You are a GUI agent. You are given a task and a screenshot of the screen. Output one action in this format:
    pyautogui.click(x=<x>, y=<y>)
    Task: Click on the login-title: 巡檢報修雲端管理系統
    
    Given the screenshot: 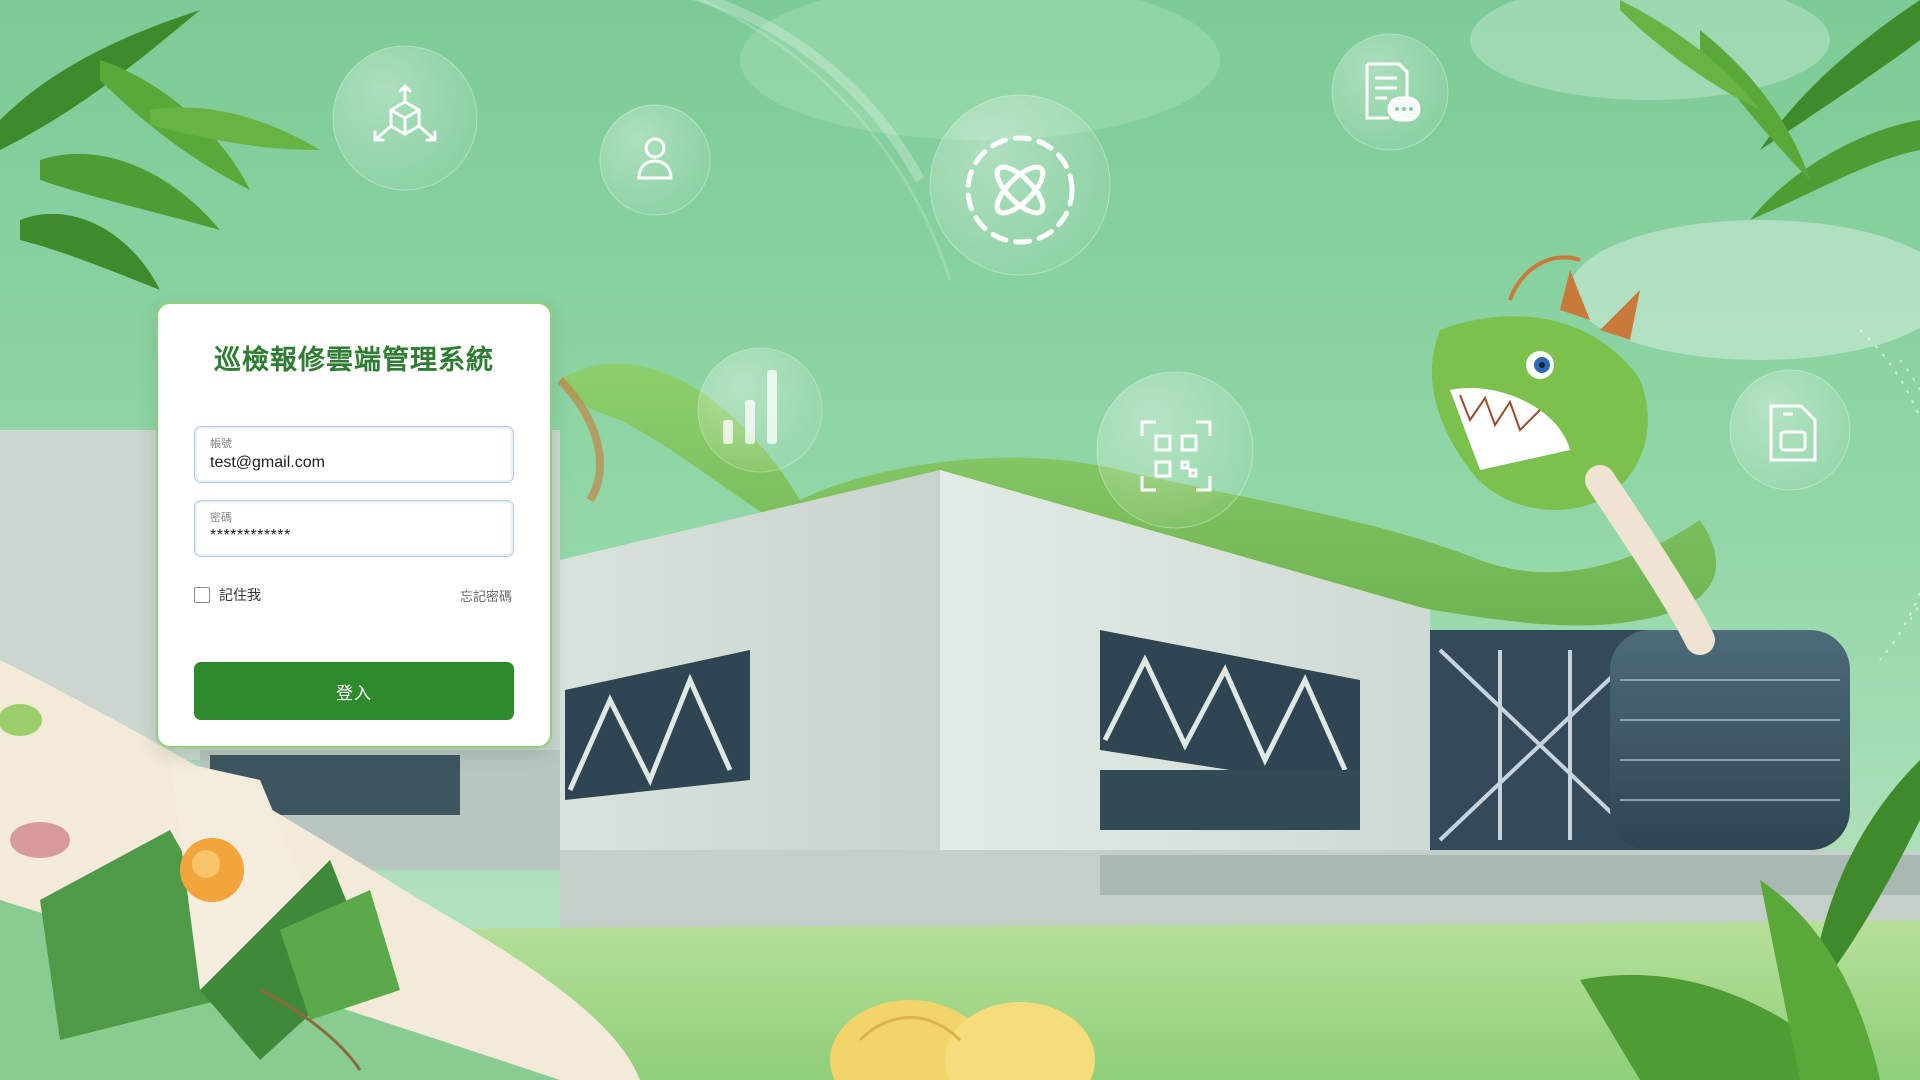 What is the action you would take?
    pyautogui.click(x=354, y=360)
    